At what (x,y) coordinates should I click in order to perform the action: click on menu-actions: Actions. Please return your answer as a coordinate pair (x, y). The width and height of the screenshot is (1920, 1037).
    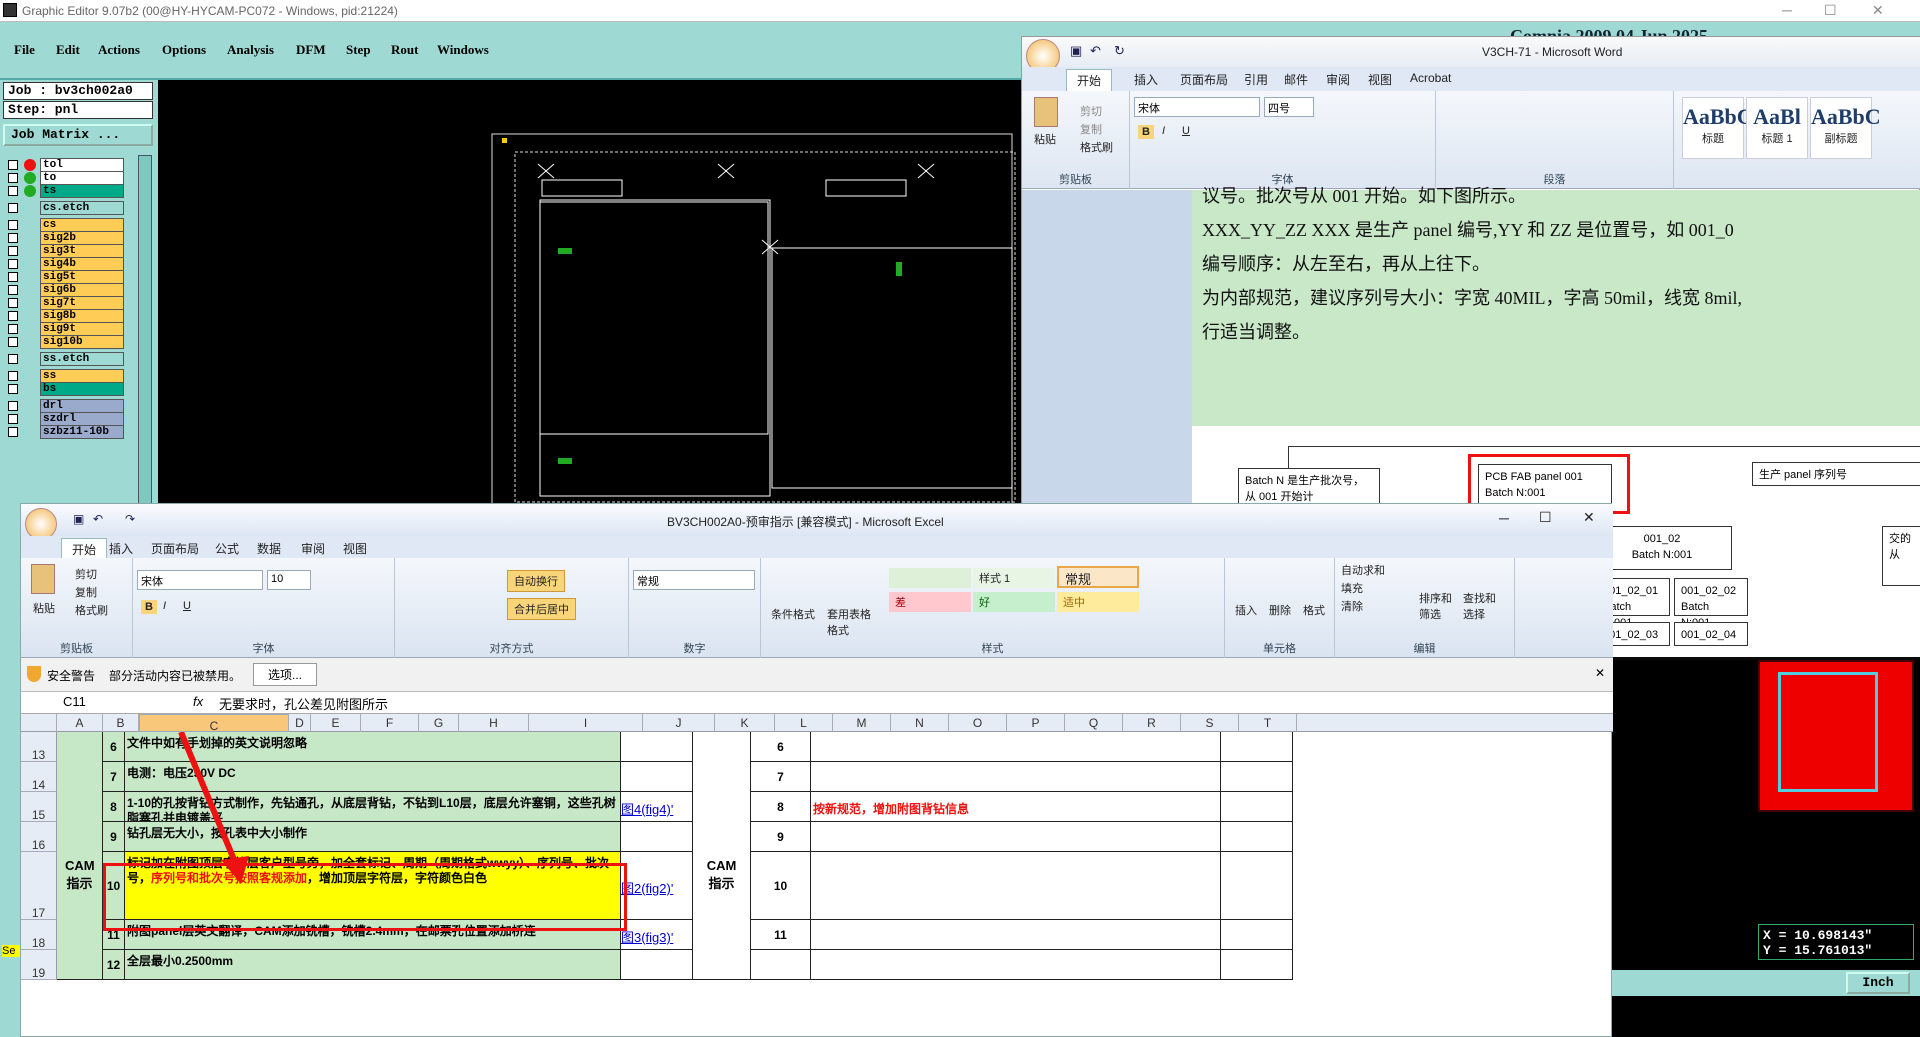
    Looking at the image, I should click on (119, 50).